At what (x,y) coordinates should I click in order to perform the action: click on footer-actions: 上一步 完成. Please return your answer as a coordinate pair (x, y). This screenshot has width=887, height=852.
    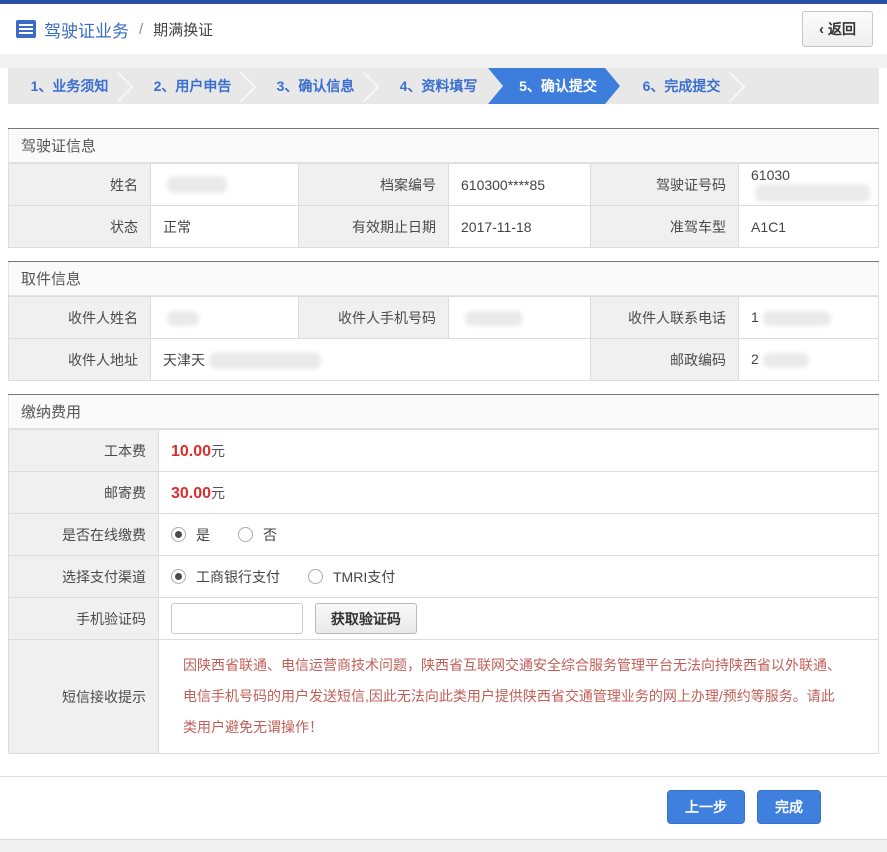
    Looking at the image, I should click on (443, 807).